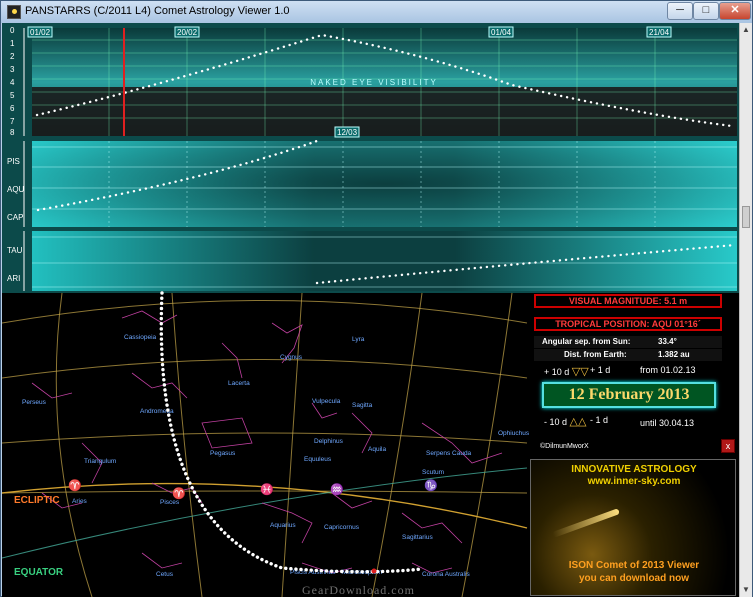 The width and height of the screenshot is (753, 597). What do you see at coordinates (595, 354) in the screenshot?
I see `distance-label: Dist. from Earth:` at bounding box center [595, 354].